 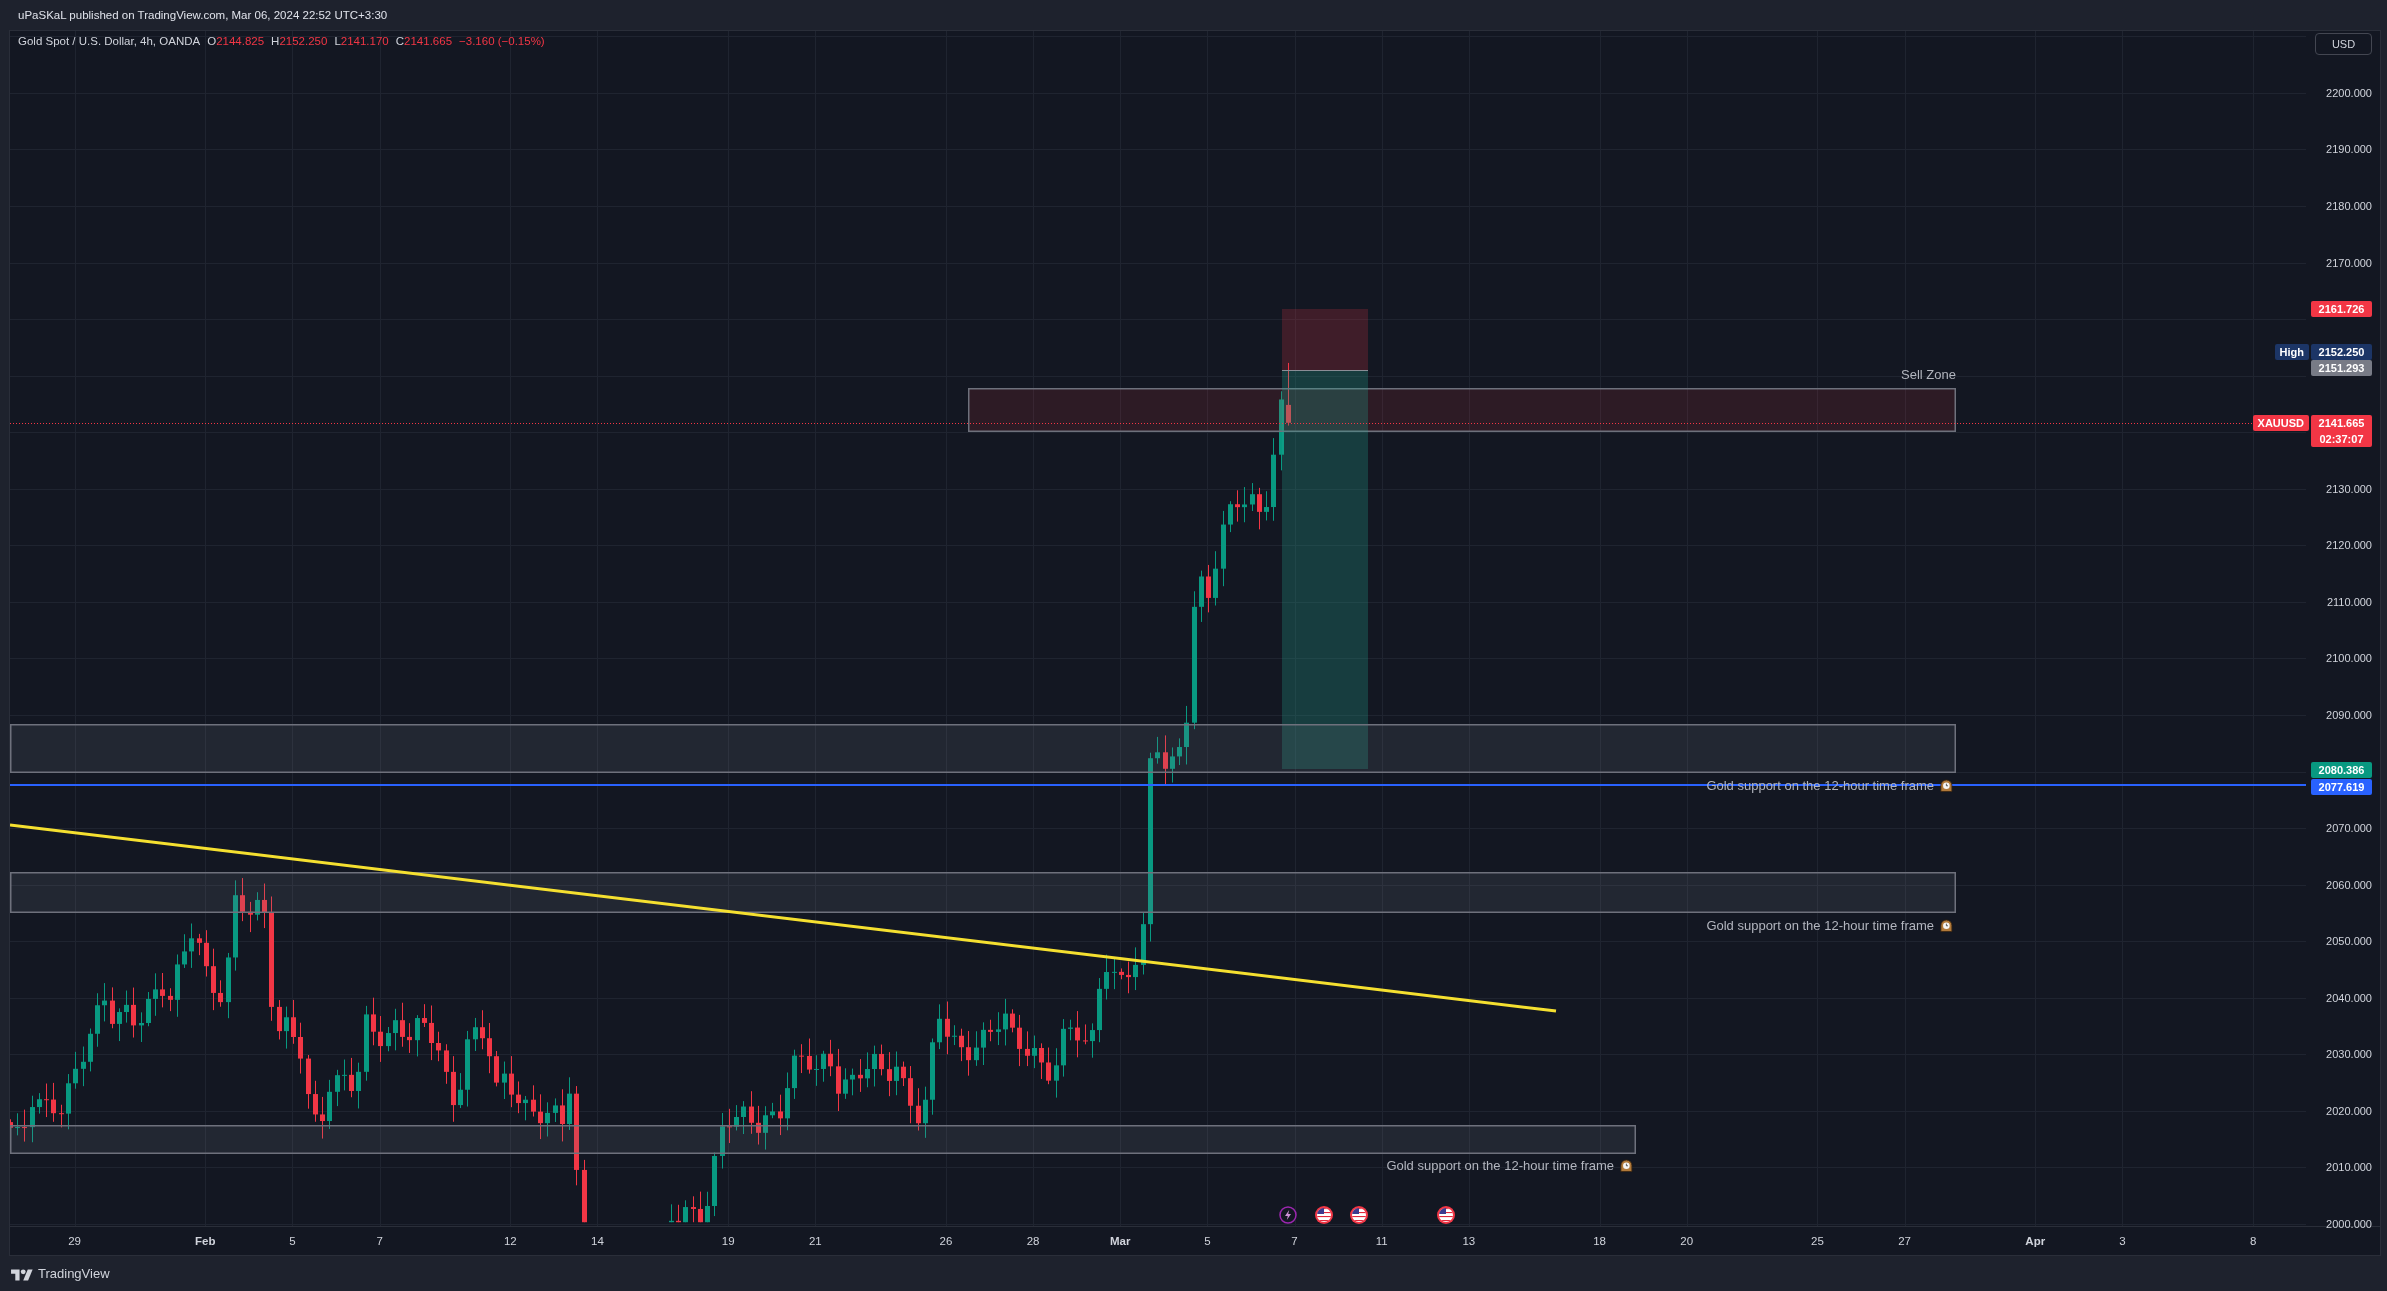 What do you see at coordinates (2349, 1110) in the screenshot?
I see `price-label: 2020.000` at bounding box center [2349, 1110].